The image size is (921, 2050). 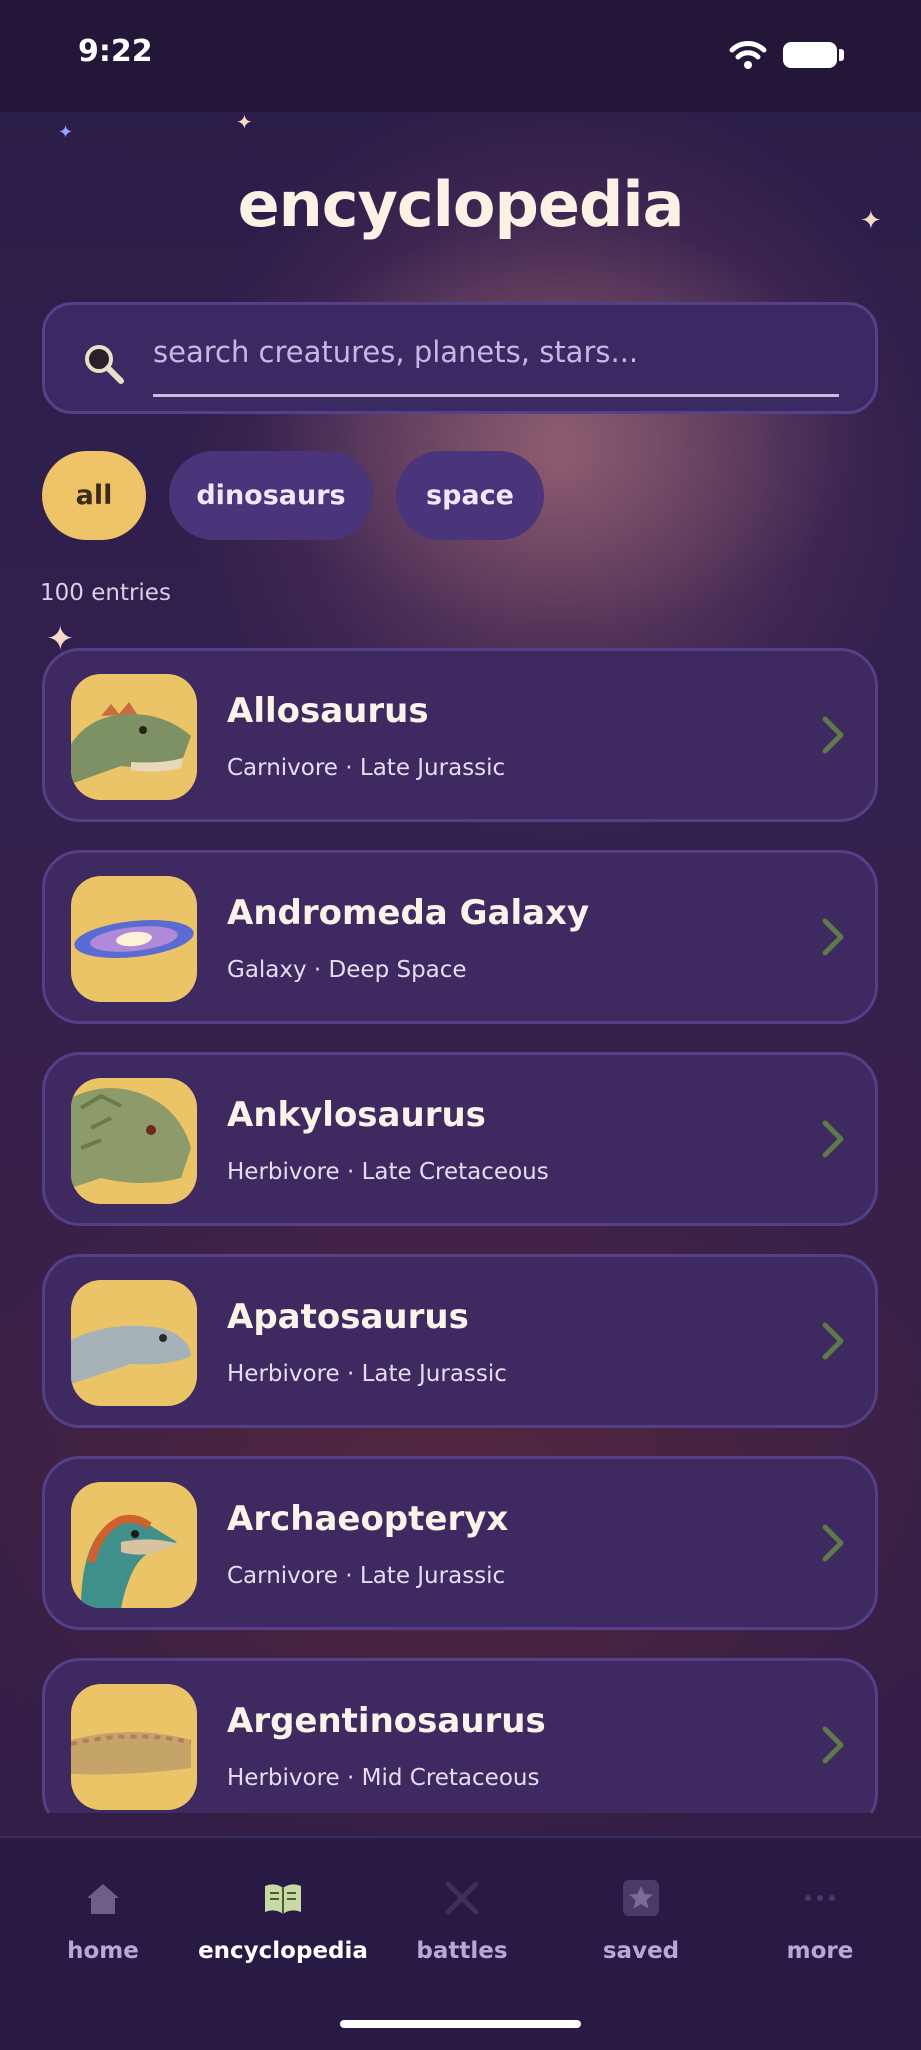 I want to click on allosaurus-thumbnail, so click(x=134, y=737).